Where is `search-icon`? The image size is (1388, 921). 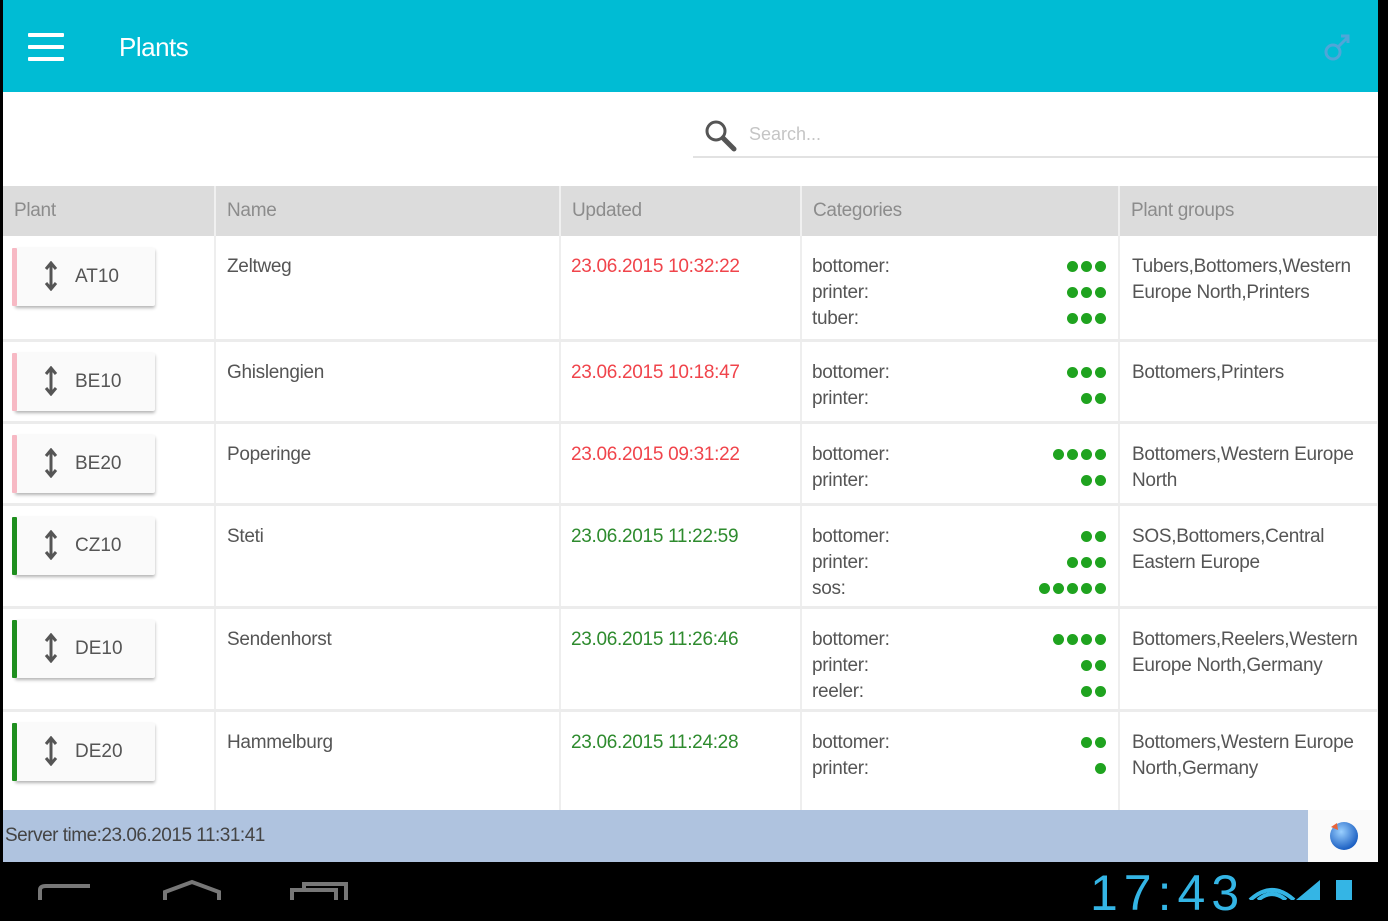
search-icon is located at coordinates (721, 136).